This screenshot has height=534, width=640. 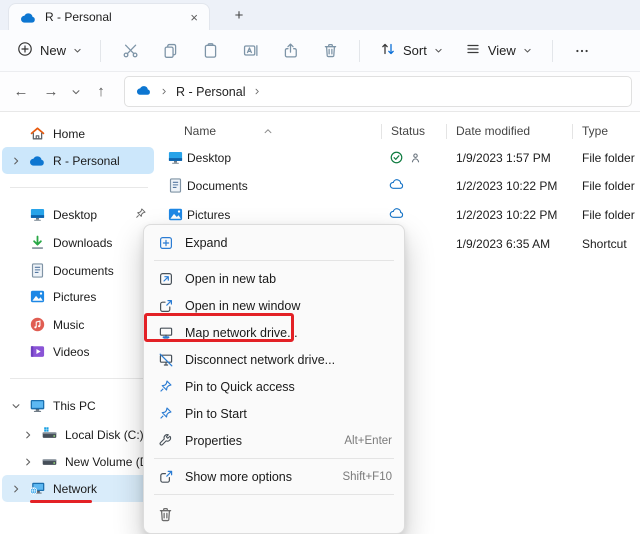 I want to click on sync-complete-icon, so click(x=396, y=159).